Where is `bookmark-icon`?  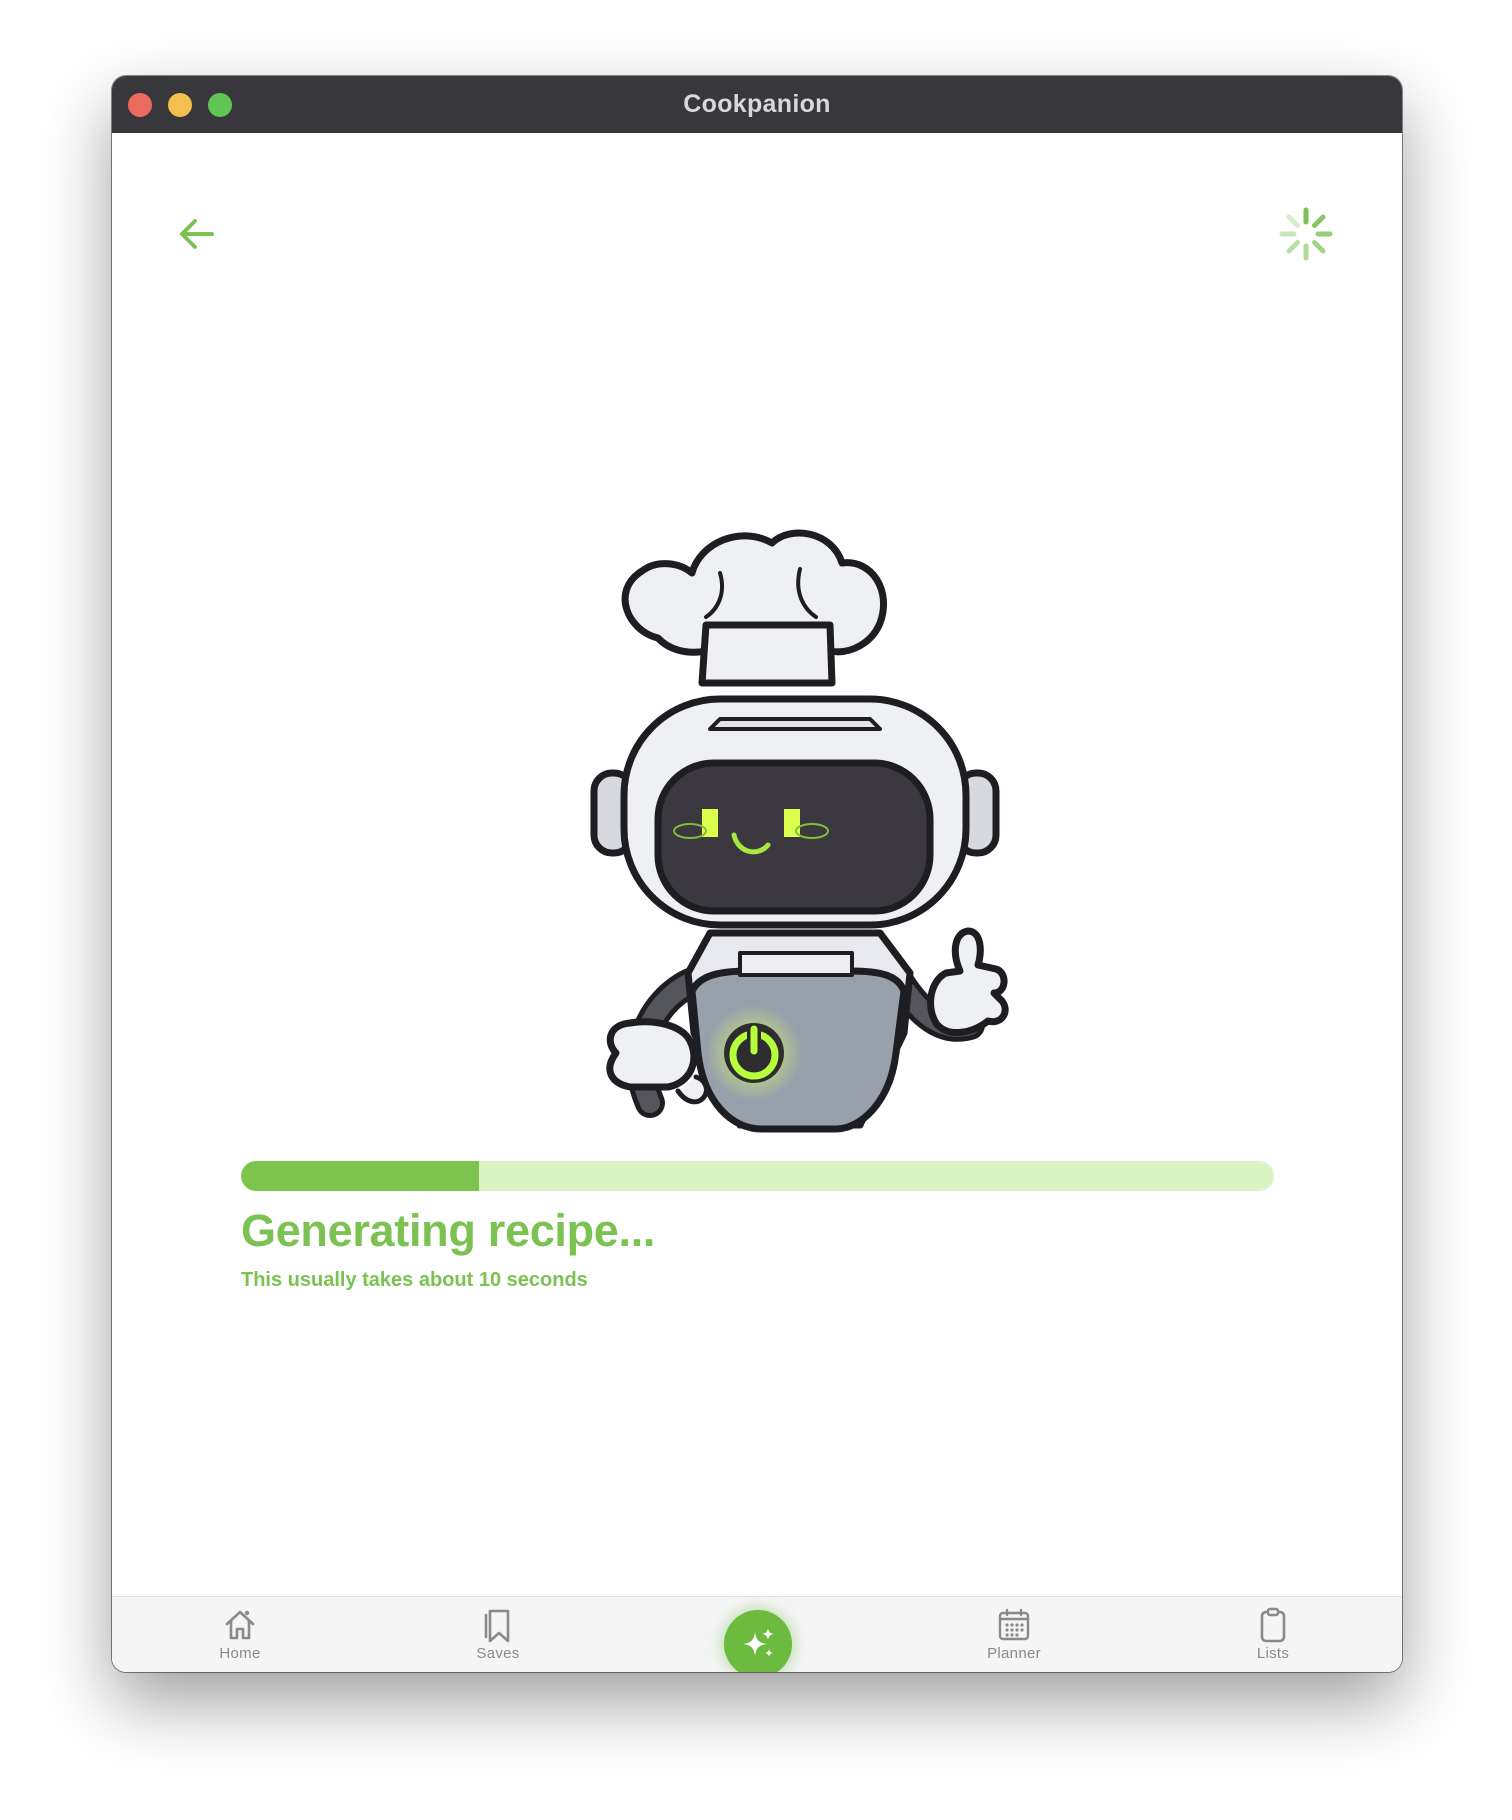
bookmark-icon is located at coordinates (497, 1626).